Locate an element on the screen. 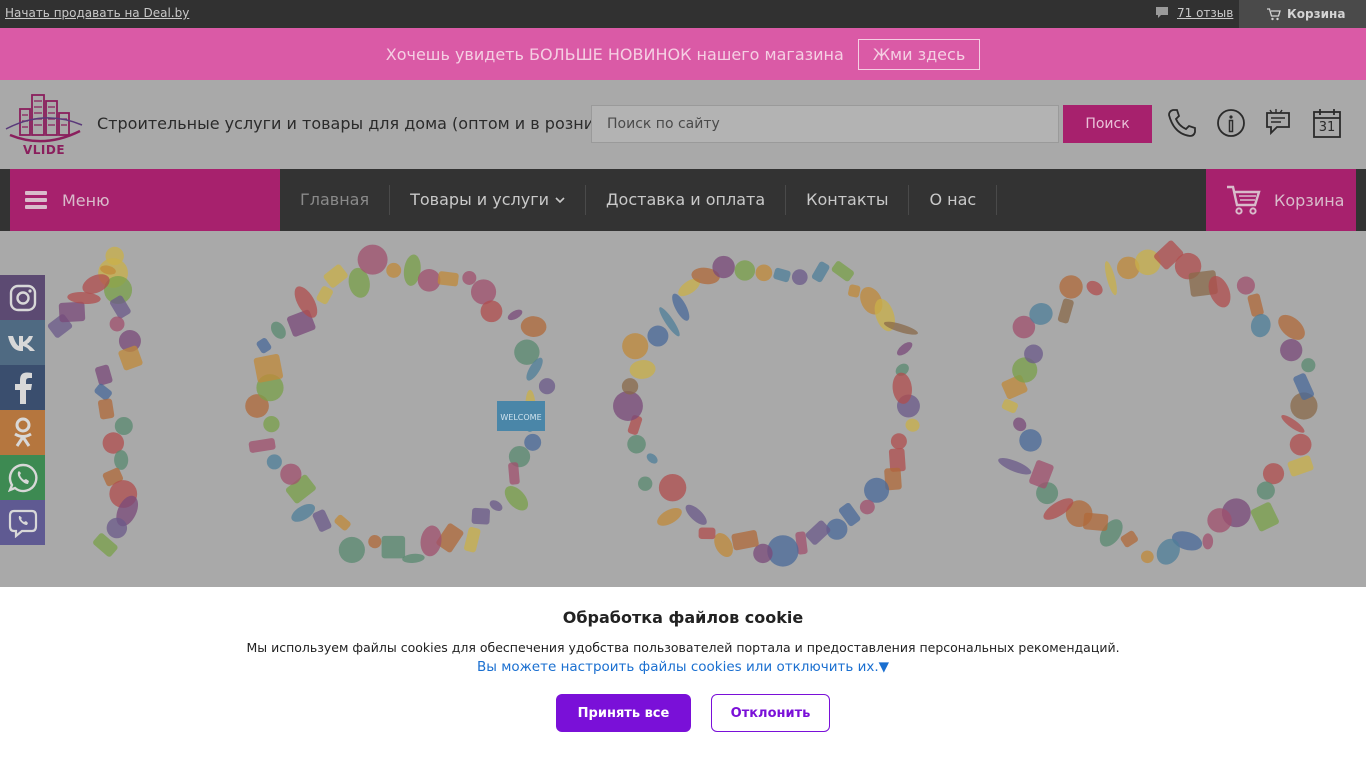  welcome-mat-text: WELCOME is located at coordinates (520, 417).